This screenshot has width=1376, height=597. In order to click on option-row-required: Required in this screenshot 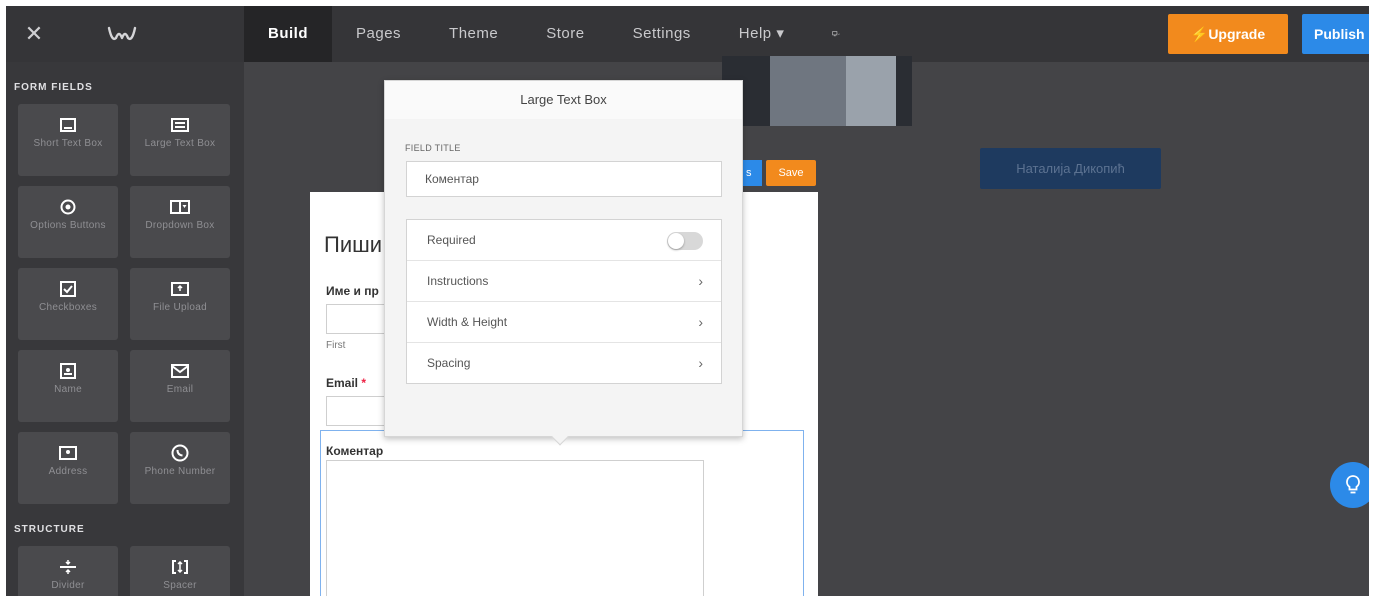, I will do `click(564, 240)`.